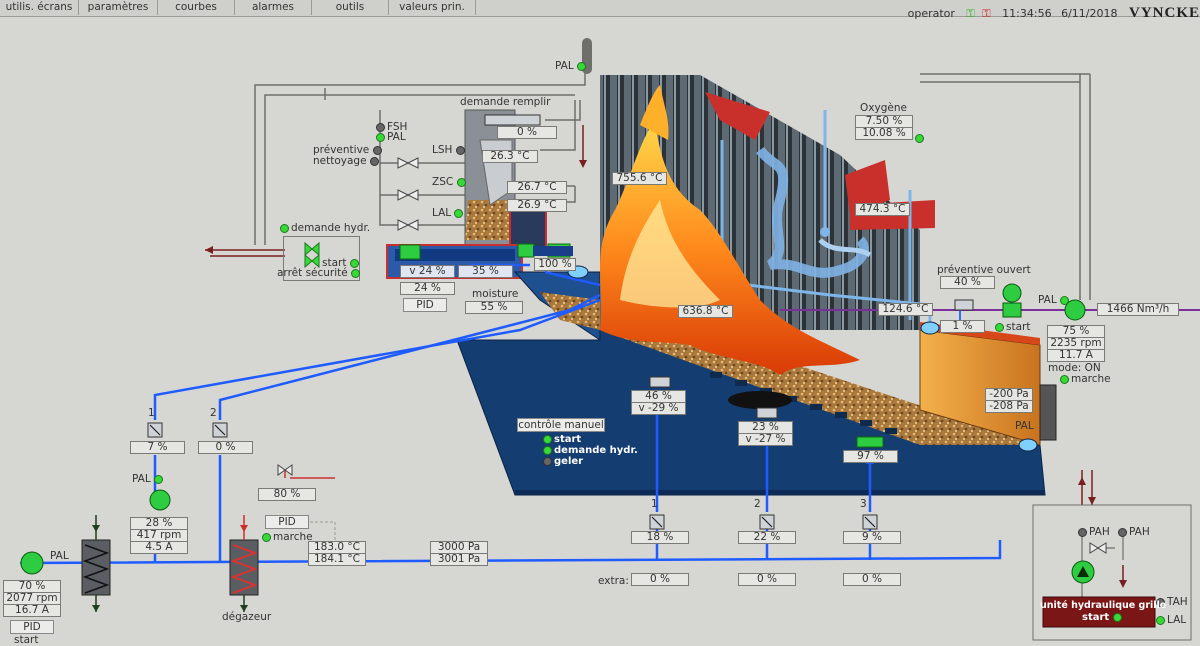 The height and width of the screenshot is (646, 1200). Describe the element at coordinates (883, 108) in the screenshot. I see `oxygen-label: Oxygène` at that location.